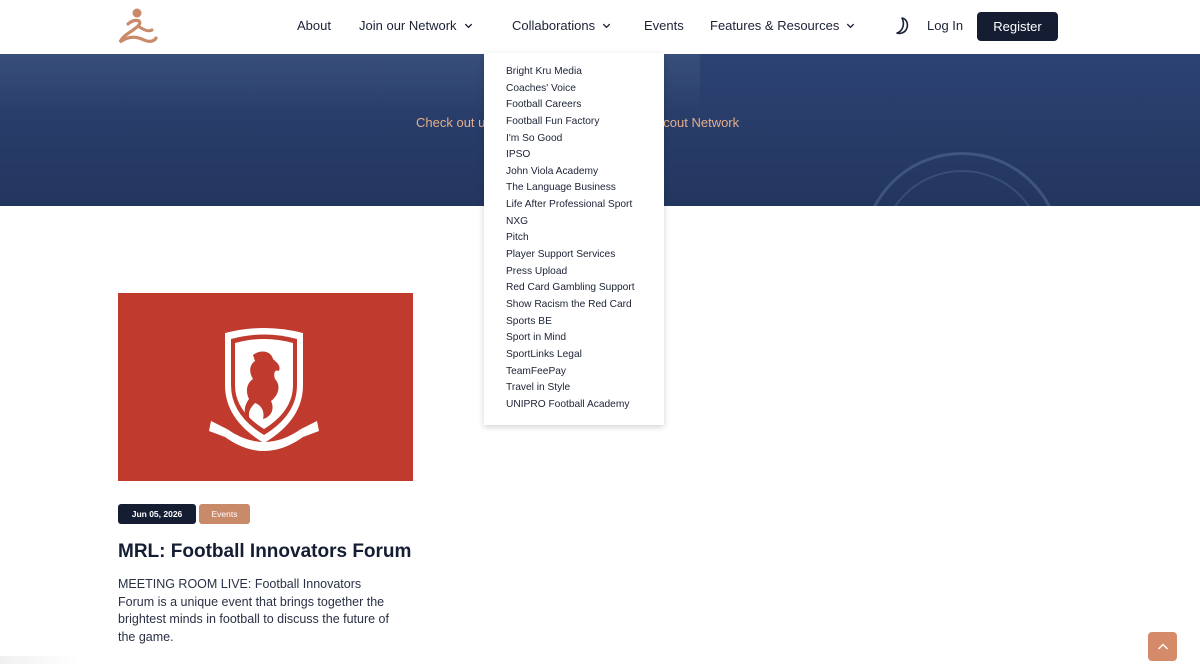 The image size is (1200, 664). I want to click on dropdown-menu-item: Player Support Services, so click(585, 255).